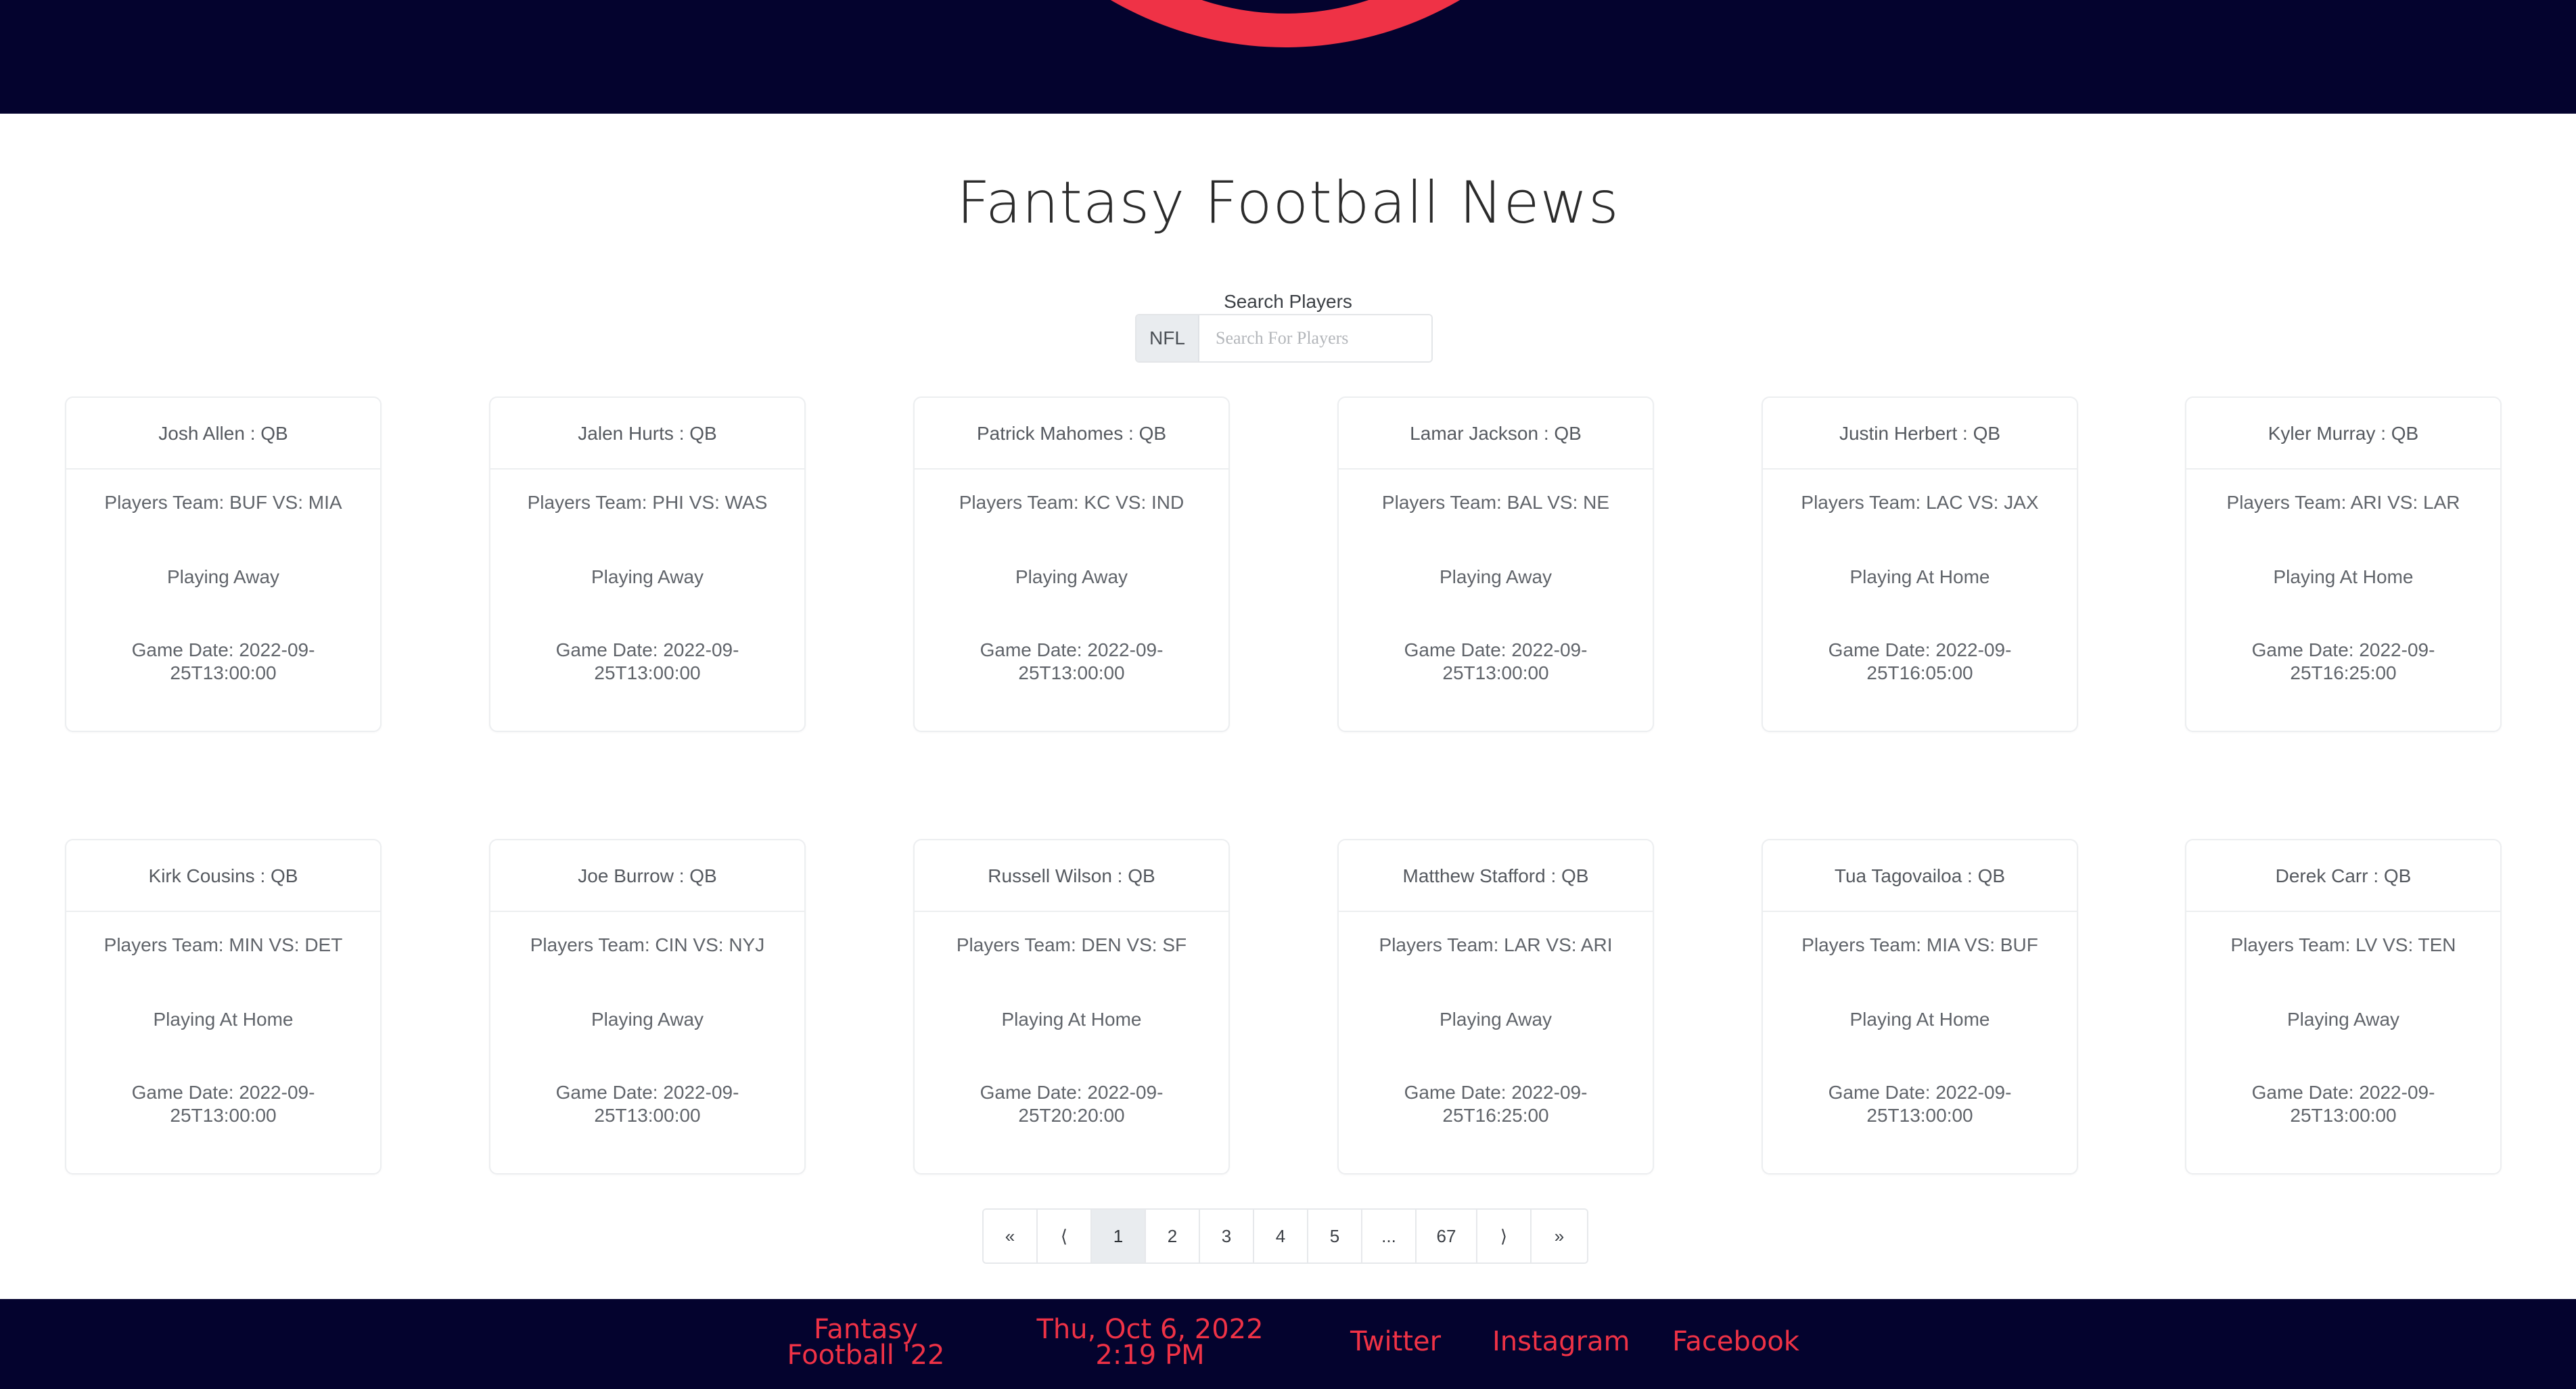 The width and height of the screenshot is (2576, 1389). I want to click on pagination-next-button: ⟩, so click(1504, 1236).